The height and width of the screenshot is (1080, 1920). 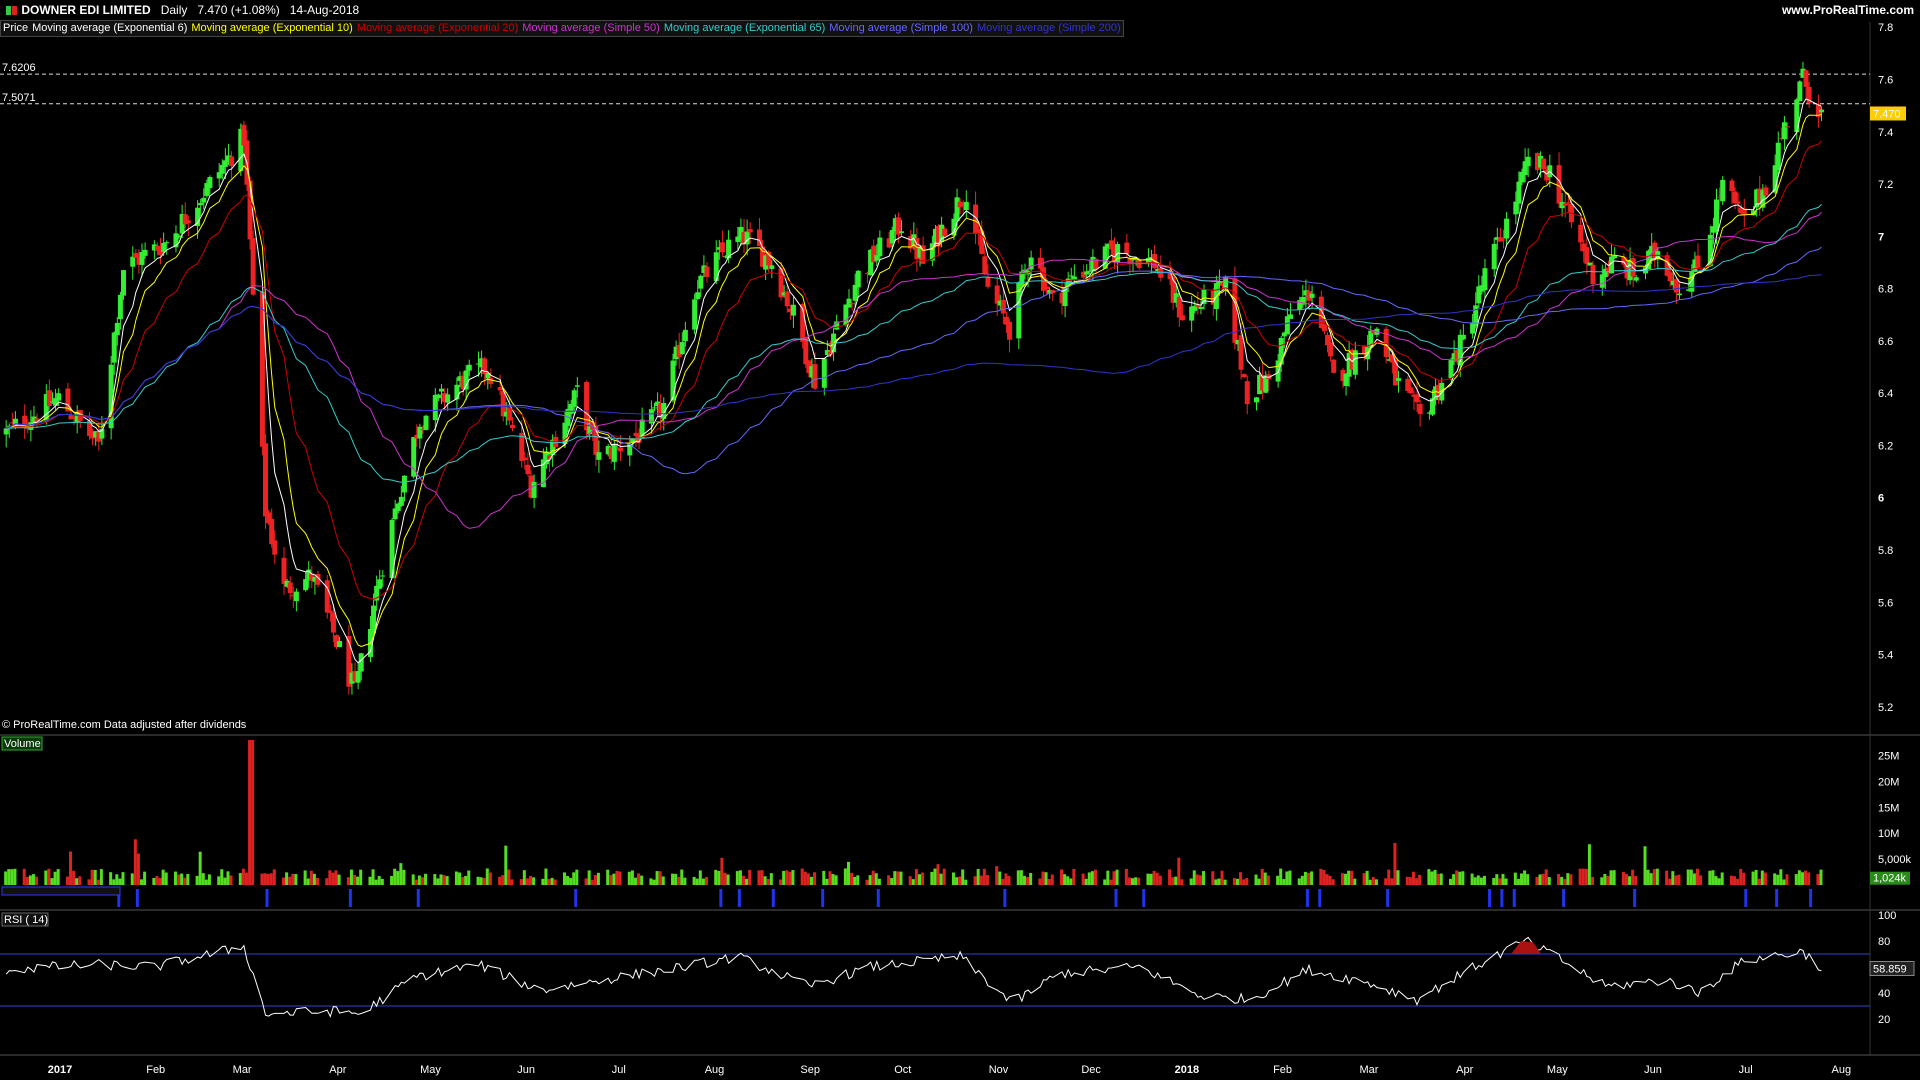 What do you see at coordinates (1885, 133) in the screenshot?
I see `price-tick-label: 7.4` at bounding box center [1885, 133].